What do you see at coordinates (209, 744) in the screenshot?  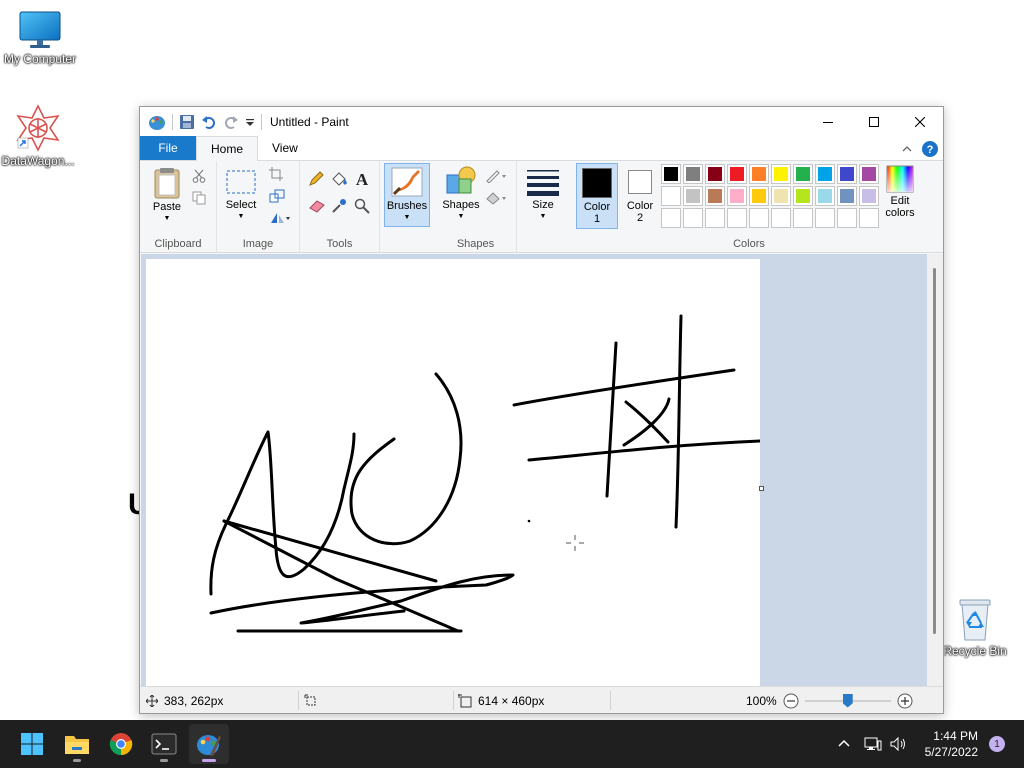 I see `paint-taskbar-button` at bounding box center [209, 744].